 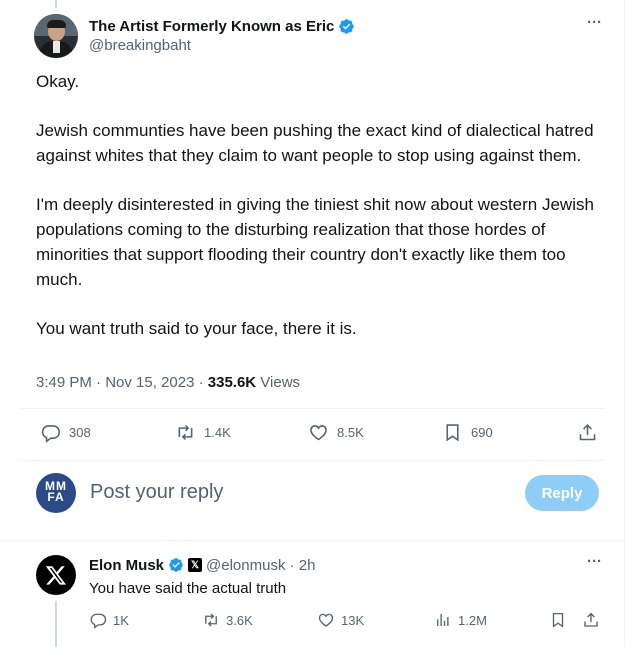 What do you see at coordinates (126, 565) in the screenshot?
I see `reply-author-name: Elon Musk` at bounding box center [126, 565].